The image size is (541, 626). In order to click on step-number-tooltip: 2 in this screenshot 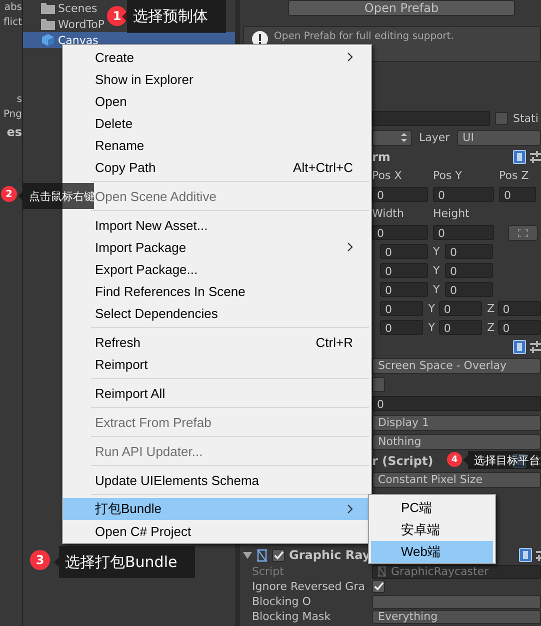, I will do `click(9, 194)`.